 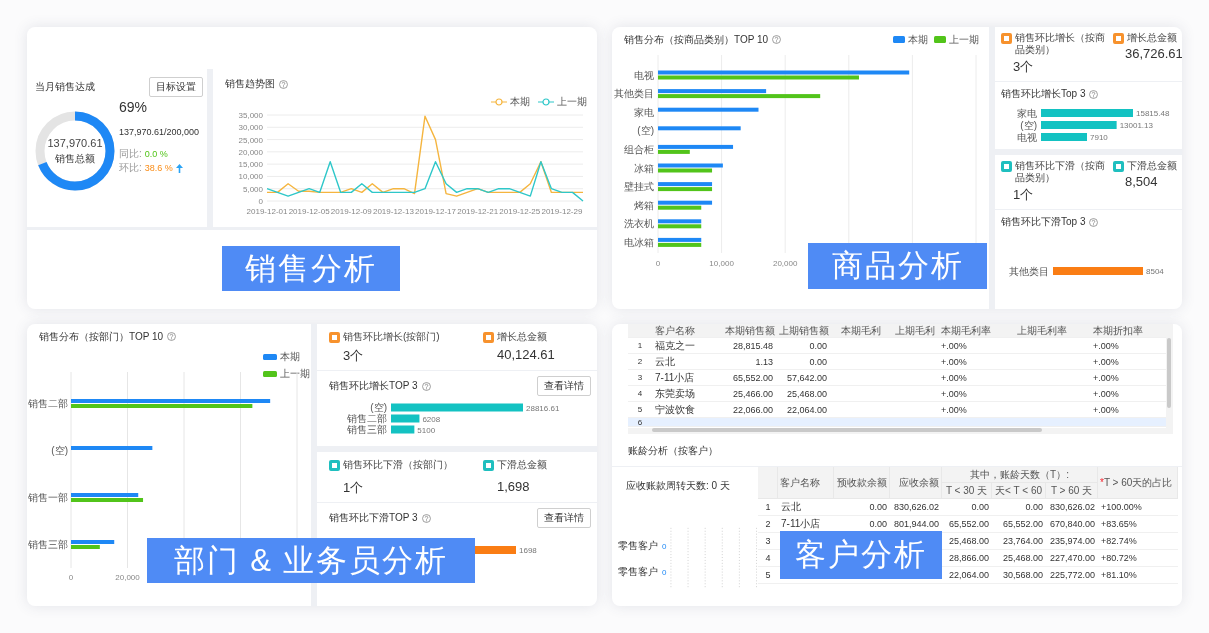 I want to click on table-row: 3 7-11小店 65,552.00 57,642.00 +.00% +.00%, so click(x=897, y=378).